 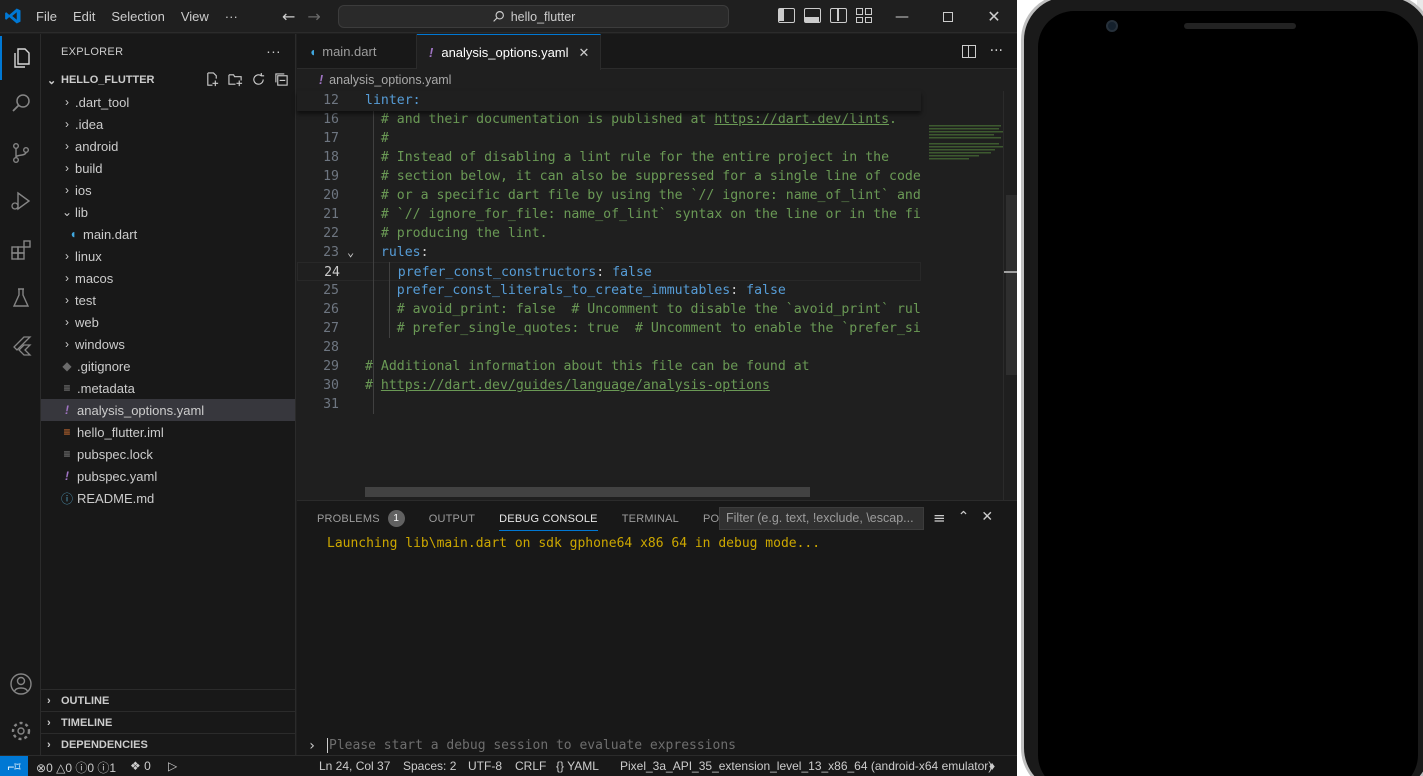 I want to click on tree-item-label: web, so click(x=87, y=322).